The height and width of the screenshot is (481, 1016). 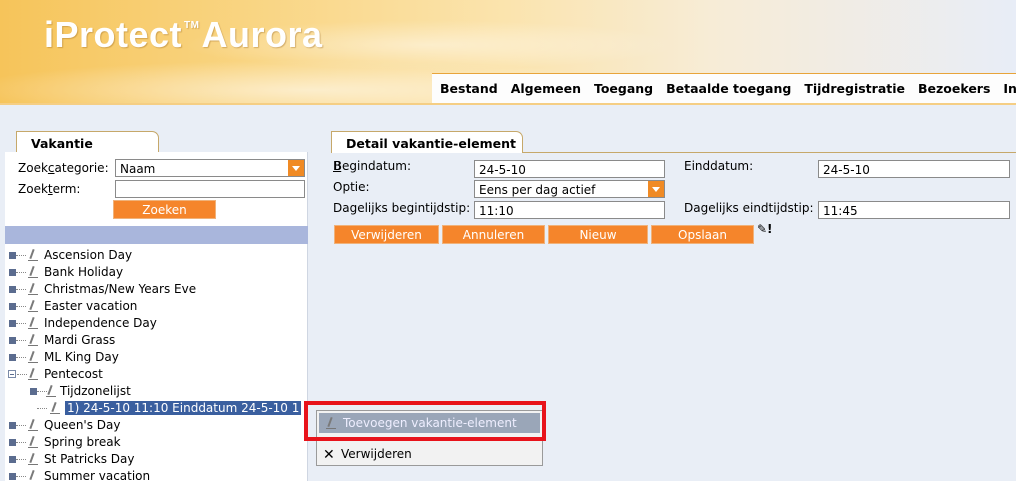 I want to click on tree-item-label: Queen's Day, so click(x=82, y=425).